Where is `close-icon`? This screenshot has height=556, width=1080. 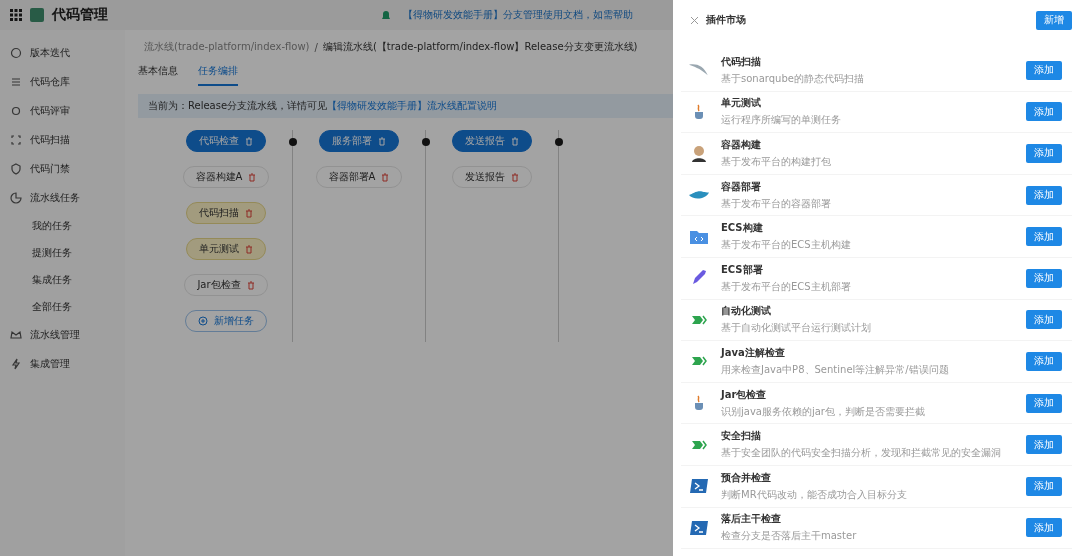 close-icon is located at coordinates (694, 20).